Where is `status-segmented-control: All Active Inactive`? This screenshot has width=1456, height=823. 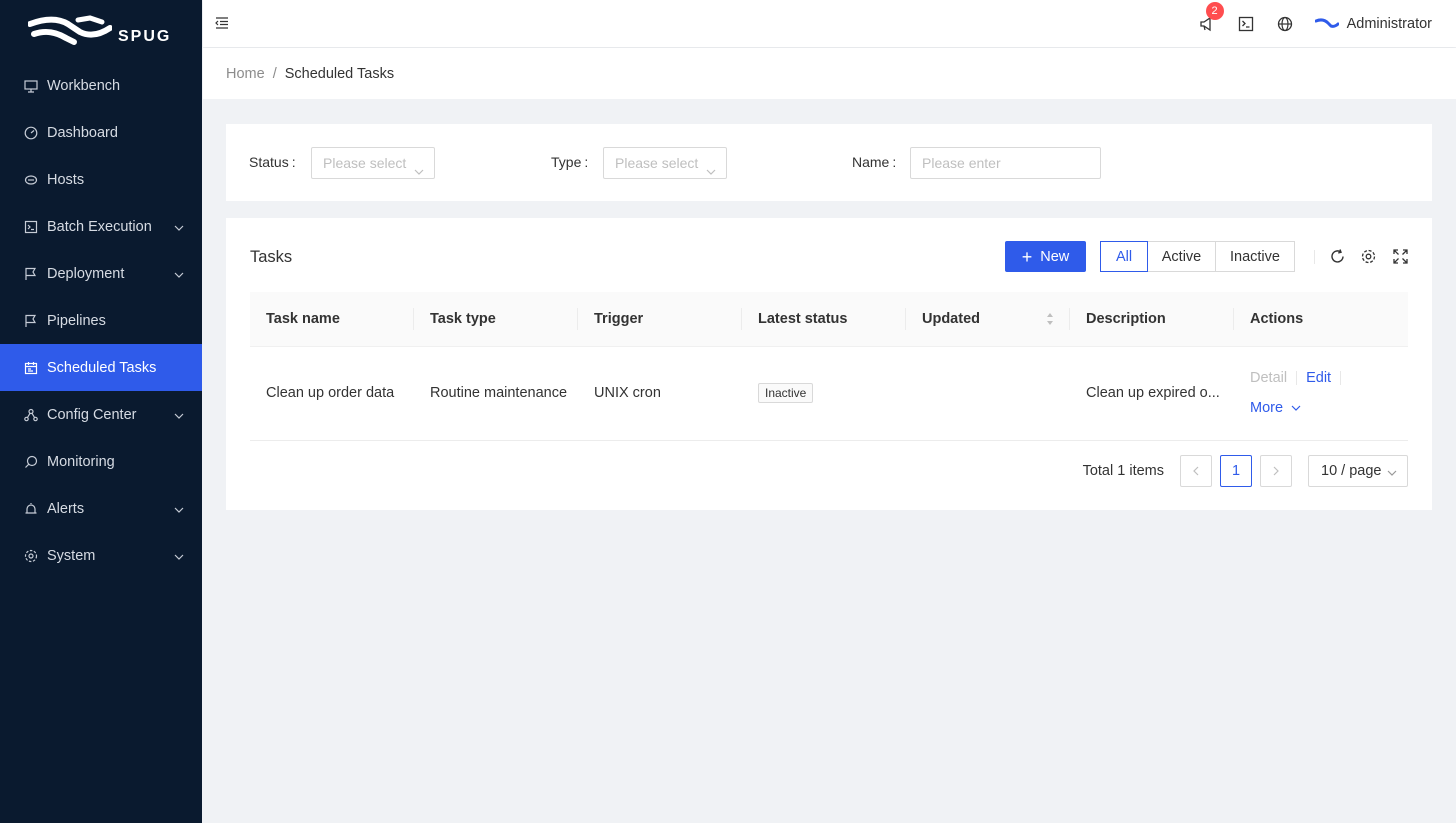 status-segmented-control: All Active Inactive is located at coordinates (1197, 256).